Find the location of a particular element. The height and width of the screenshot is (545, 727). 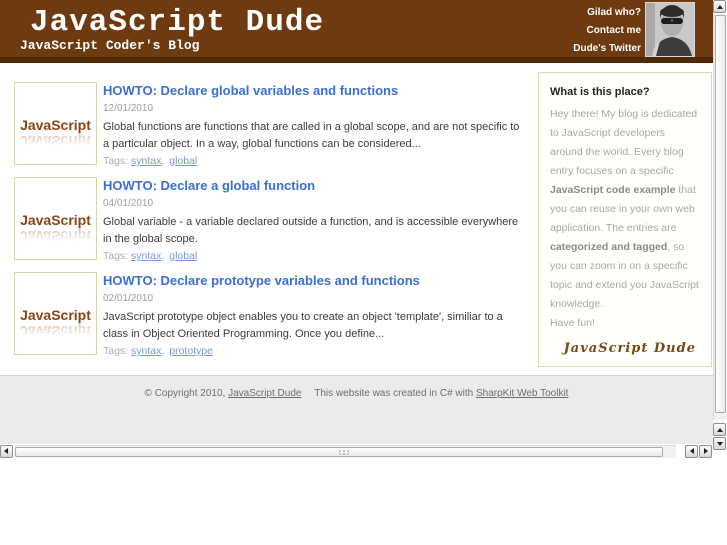

vertical-scrollbar-track is located at coordinates (720, 217).